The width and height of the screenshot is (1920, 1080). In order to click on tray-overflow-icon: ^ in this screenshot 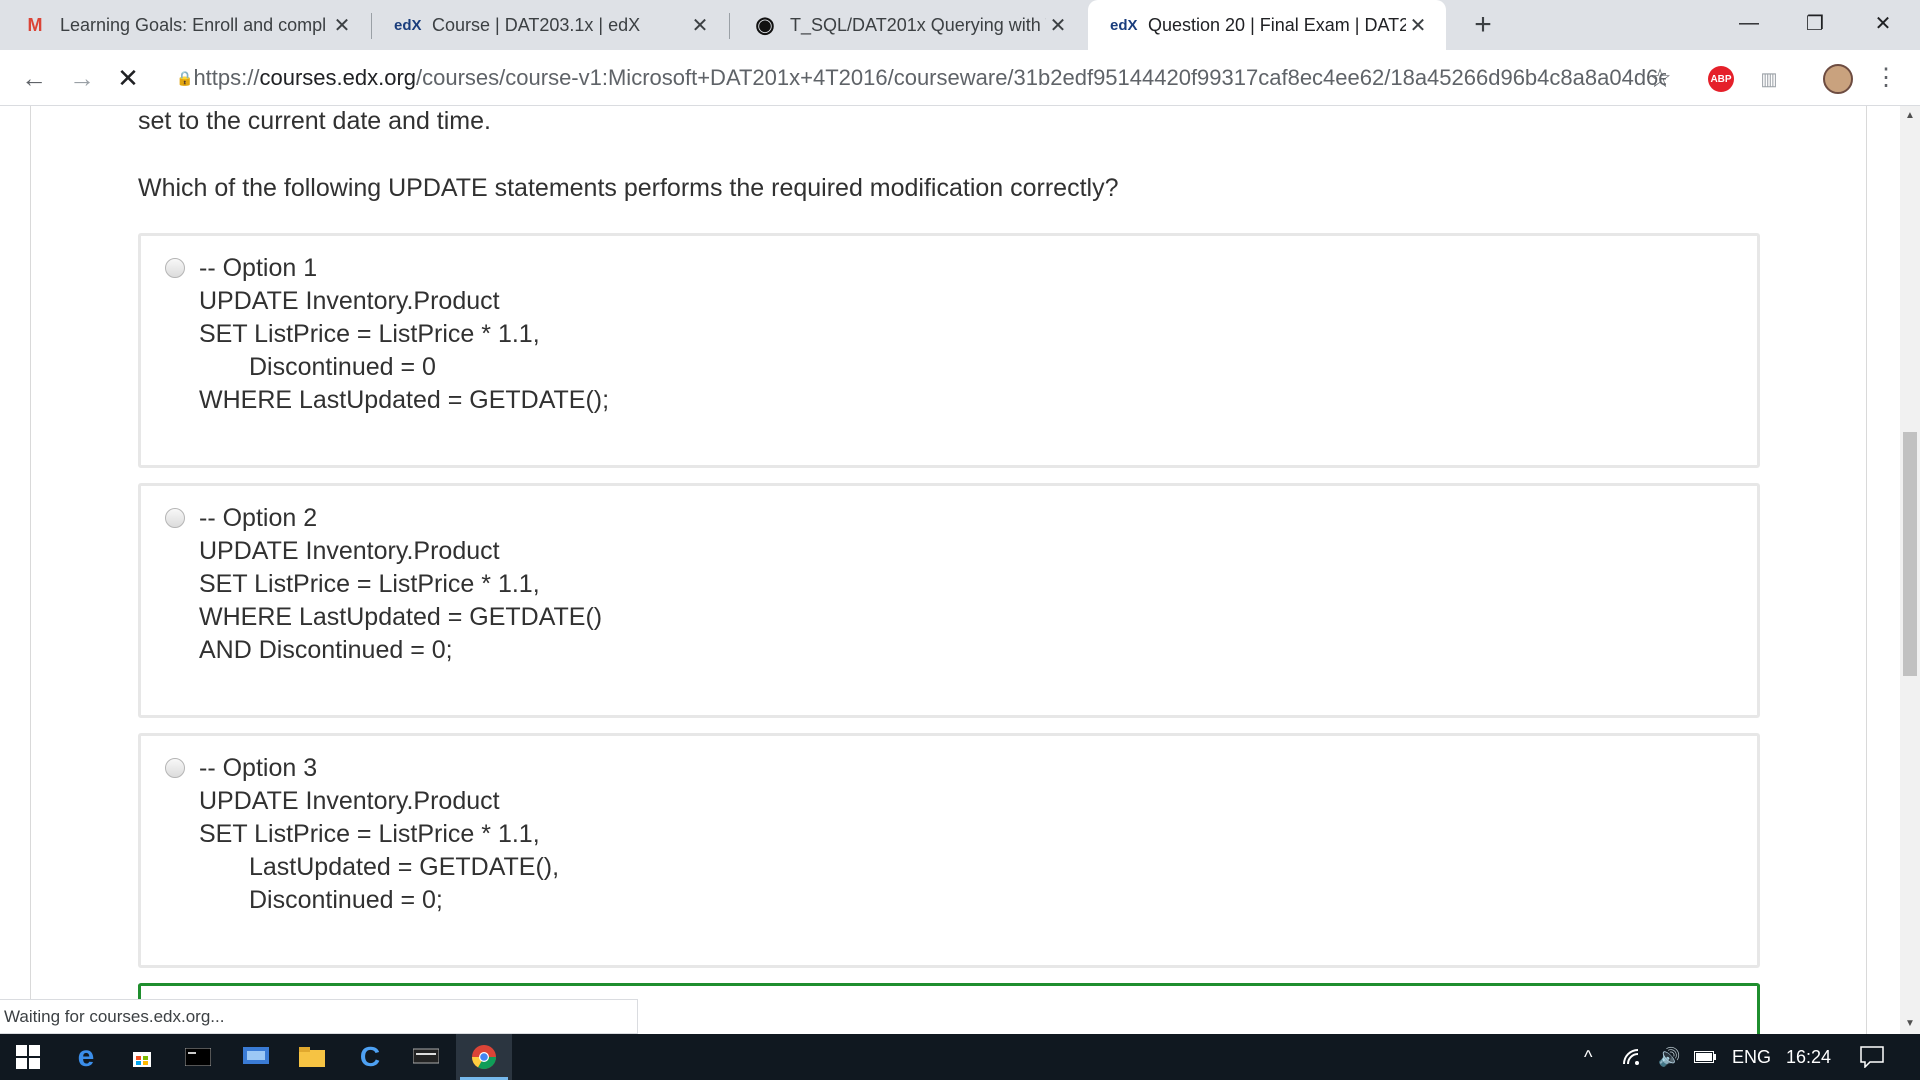, I will do `click(1588, 1057)`.